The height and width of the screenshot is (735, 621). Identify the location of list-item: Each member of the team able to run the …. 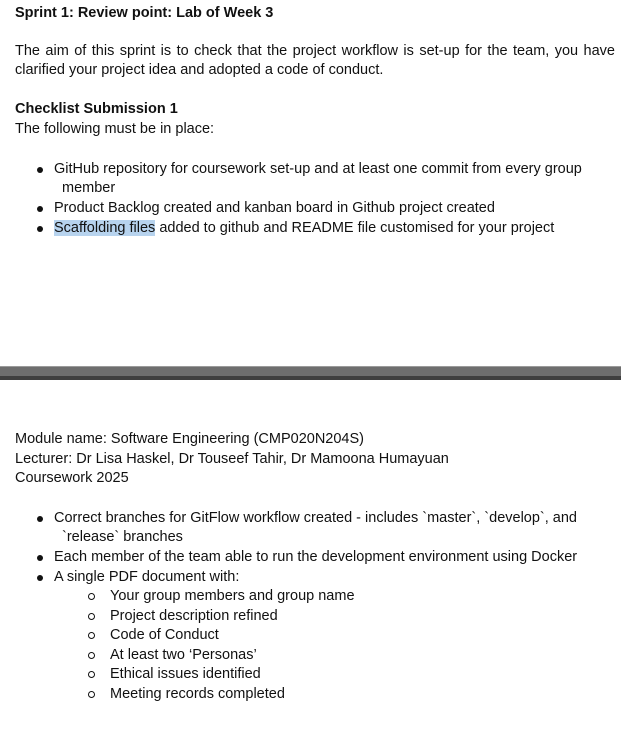
(308, 557).